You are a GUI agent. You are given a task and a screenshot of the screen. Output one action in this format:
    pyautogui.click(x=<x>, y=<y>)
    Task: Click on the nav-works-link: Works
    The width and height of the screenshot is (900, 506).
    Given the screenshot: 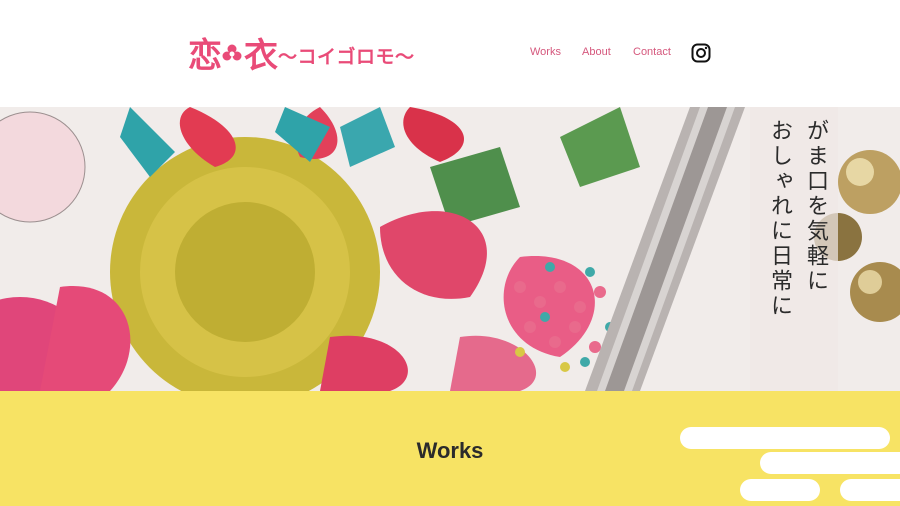 What is the action you would take?
    pyautogui.click(x=545, y=52)
    